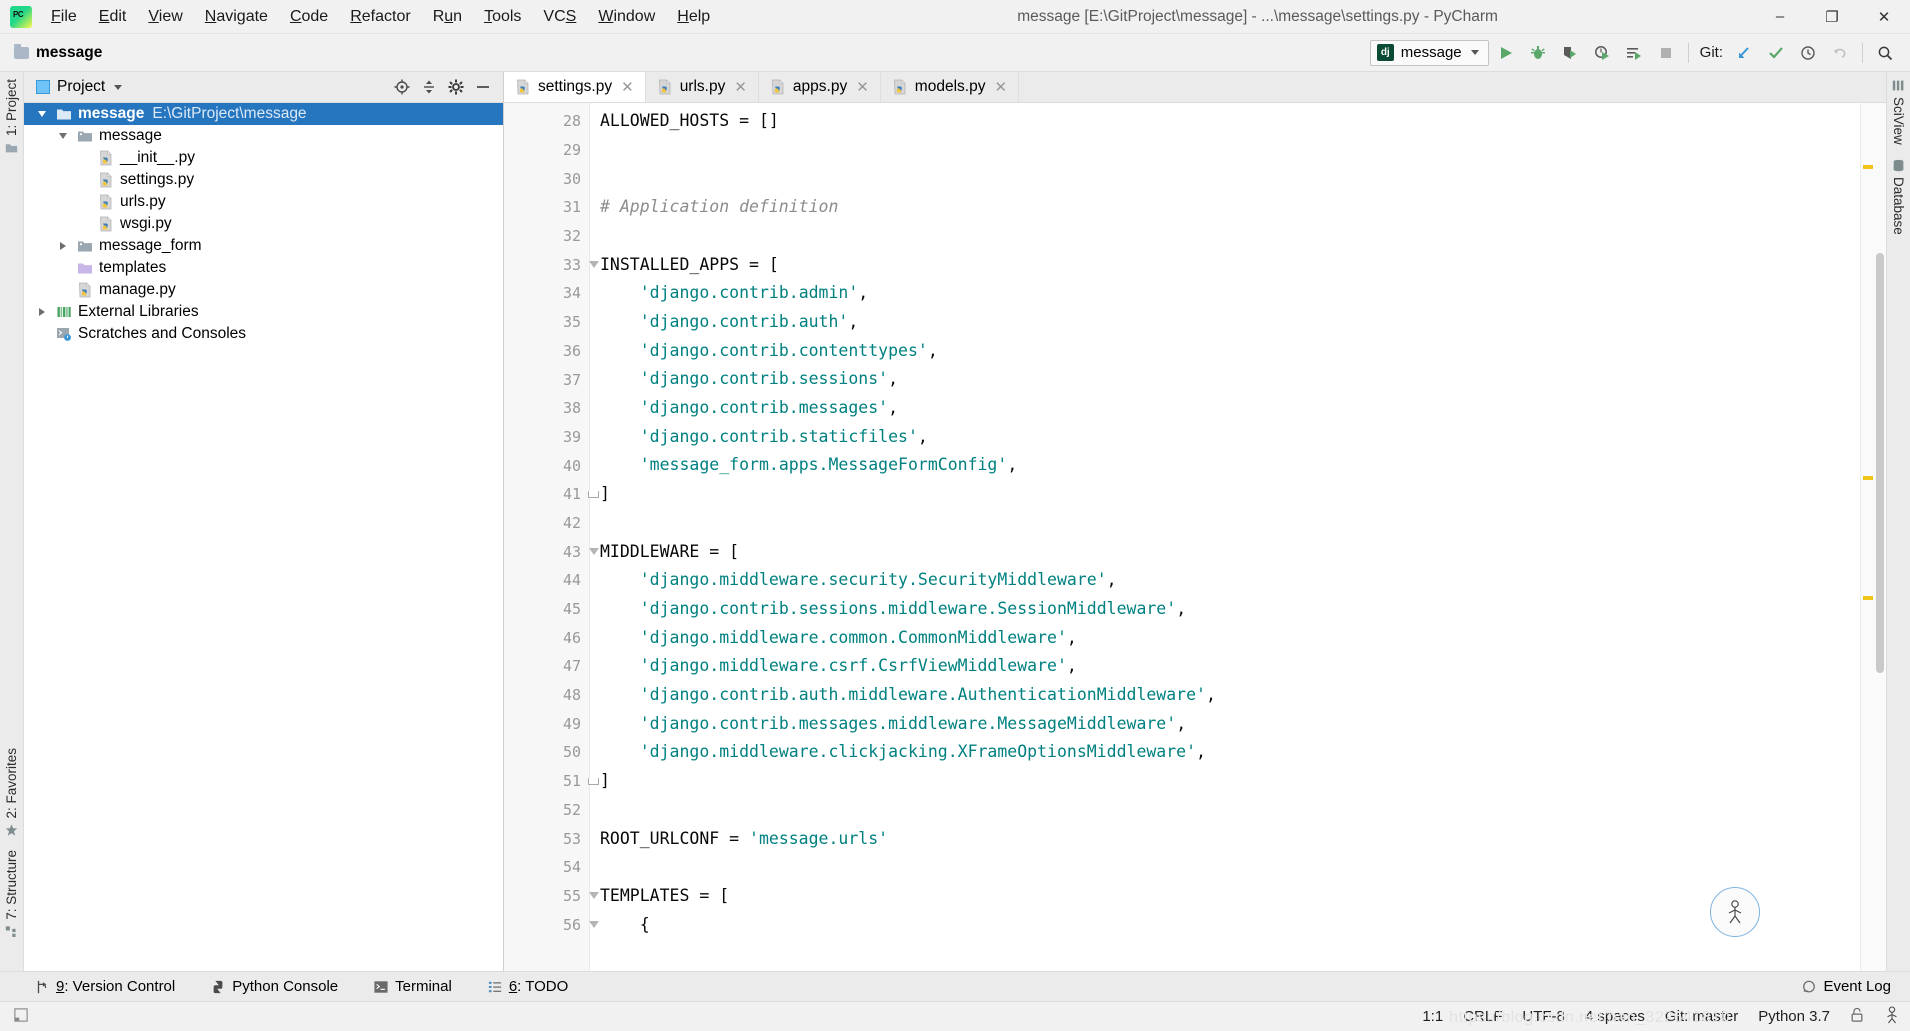  Describe the element at coordinates (263, 136) in the screenshot. I see `tree-node-message: message` at that location.